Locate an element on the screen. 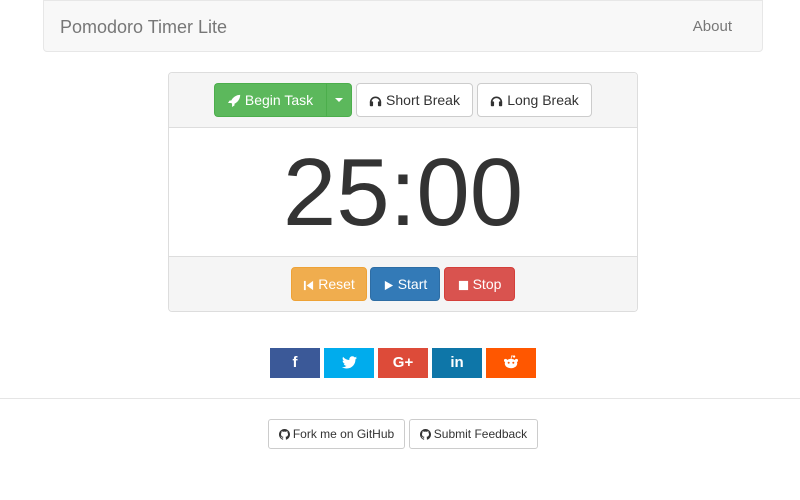 The width and height of the screenshot is (800, 500). begin-task-dropdown-toggle is located at coordinates (339, 100).